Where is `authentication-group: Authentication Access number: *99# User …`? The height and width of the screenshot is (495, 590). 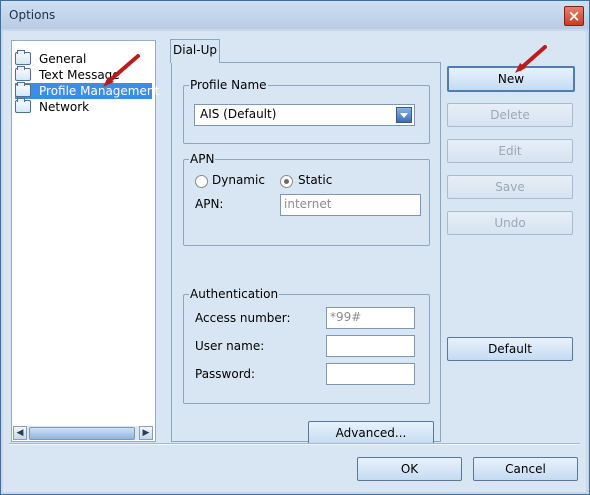 authentication-group: Authentication Access number: *99# User … is located at coordinates (306, 345).